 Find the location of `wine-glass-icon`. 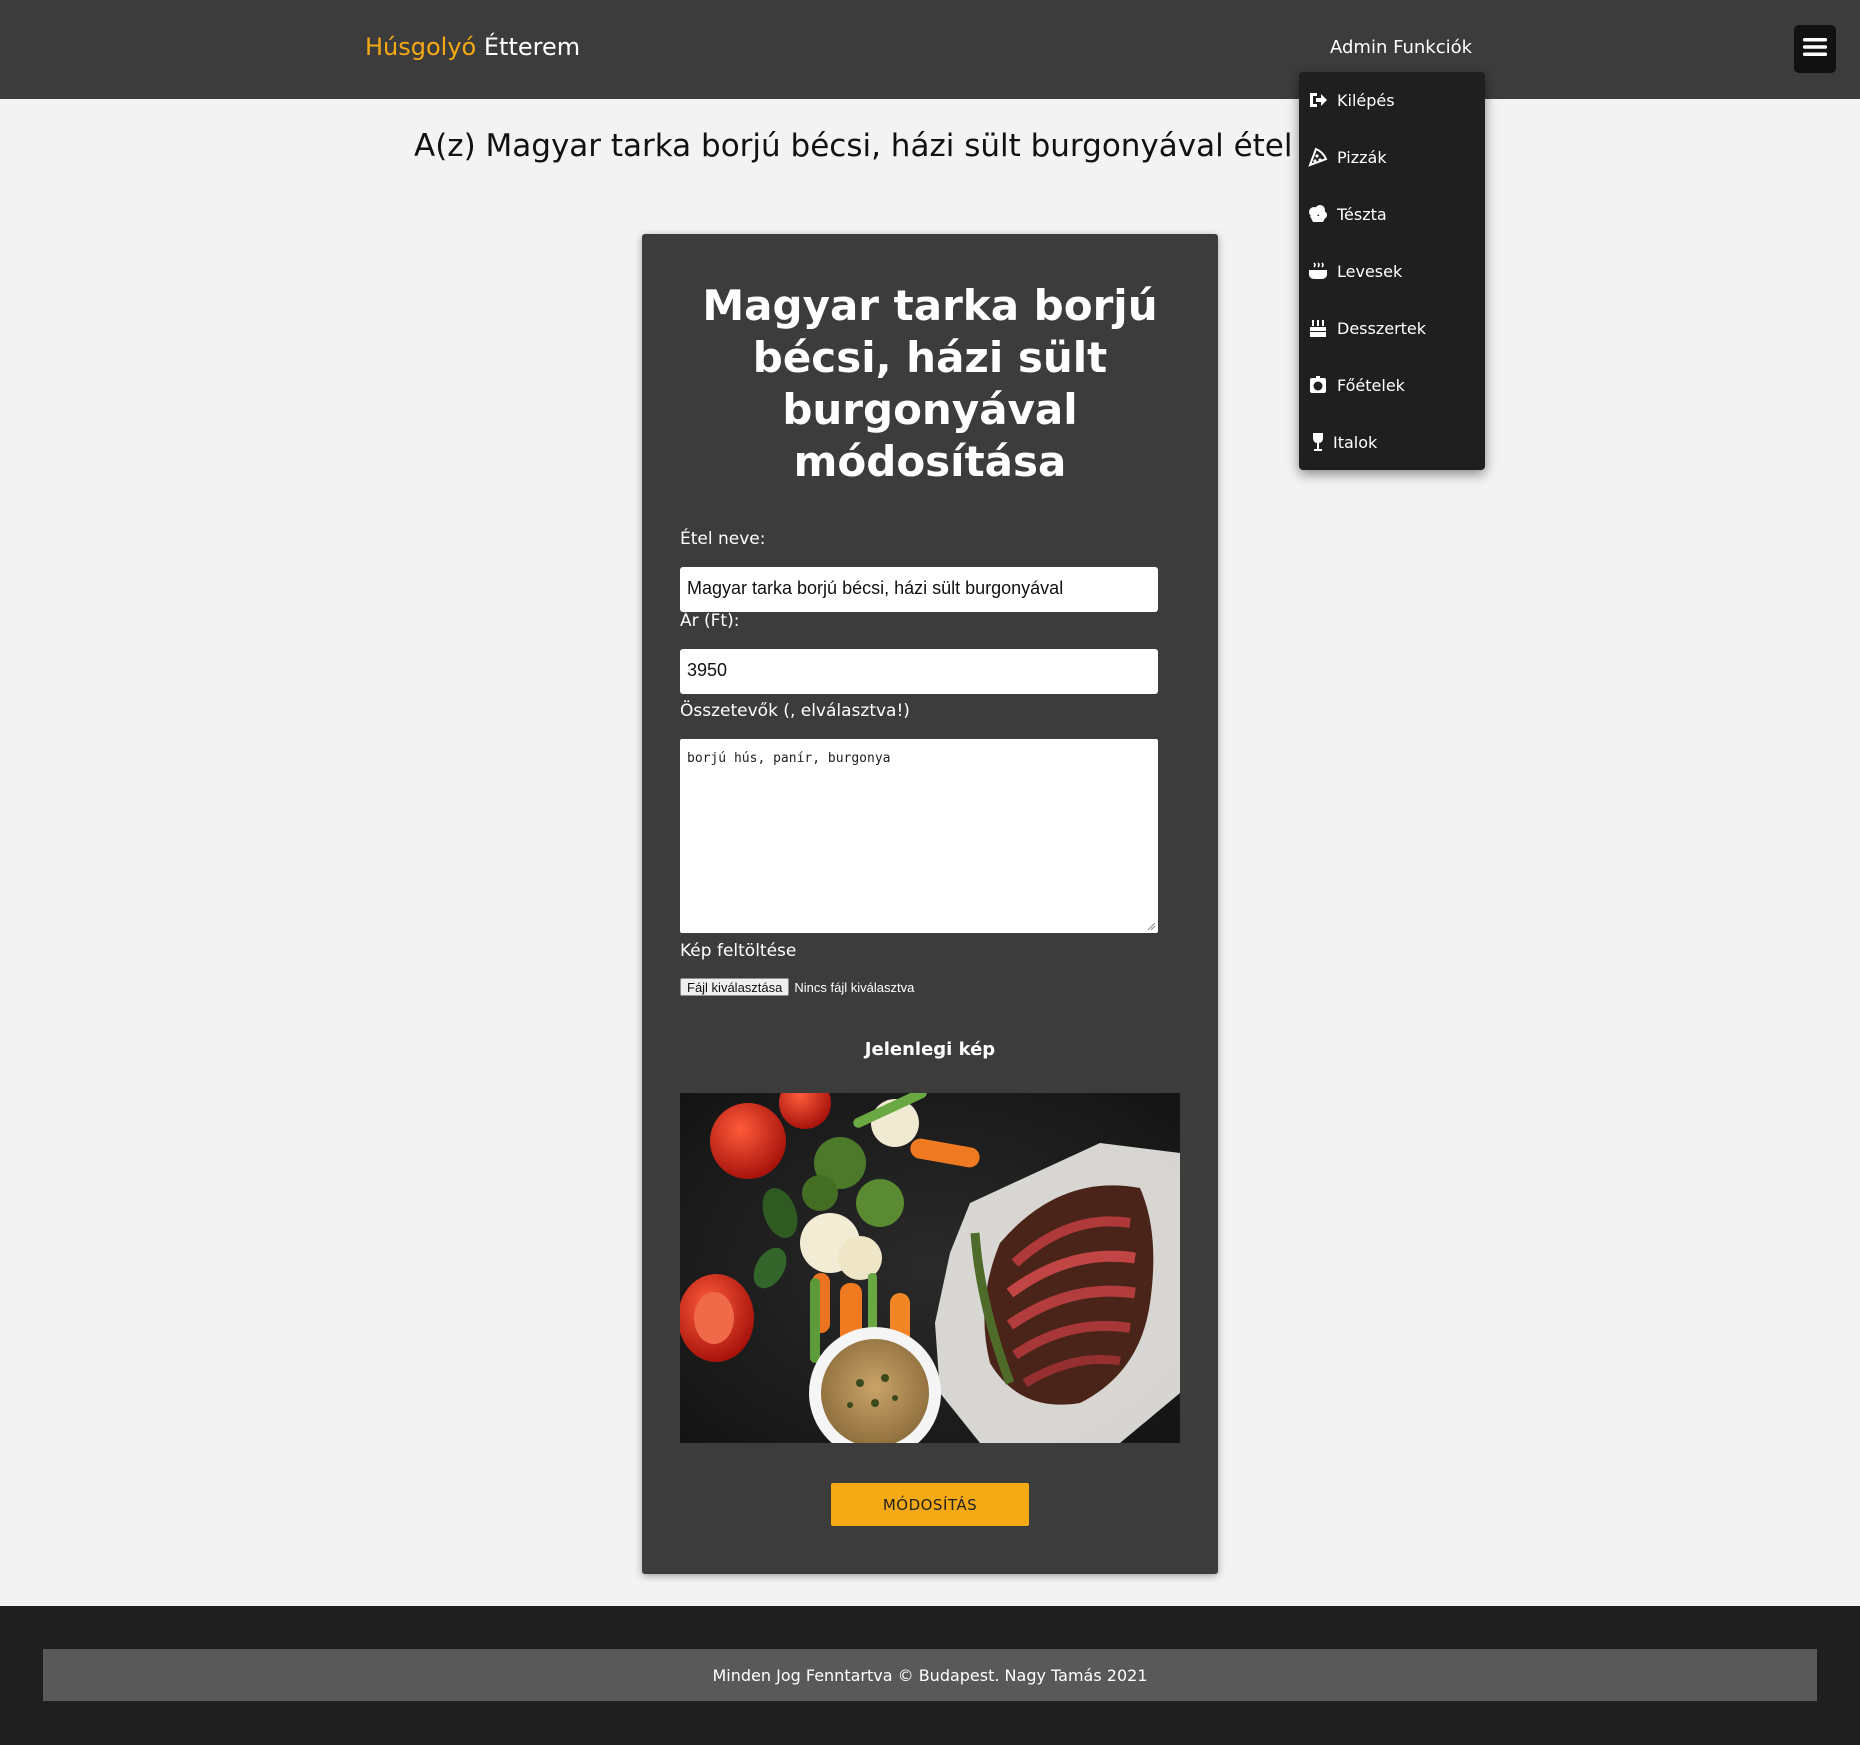

wine-glass-icon is located at coordinates (1318, 442).